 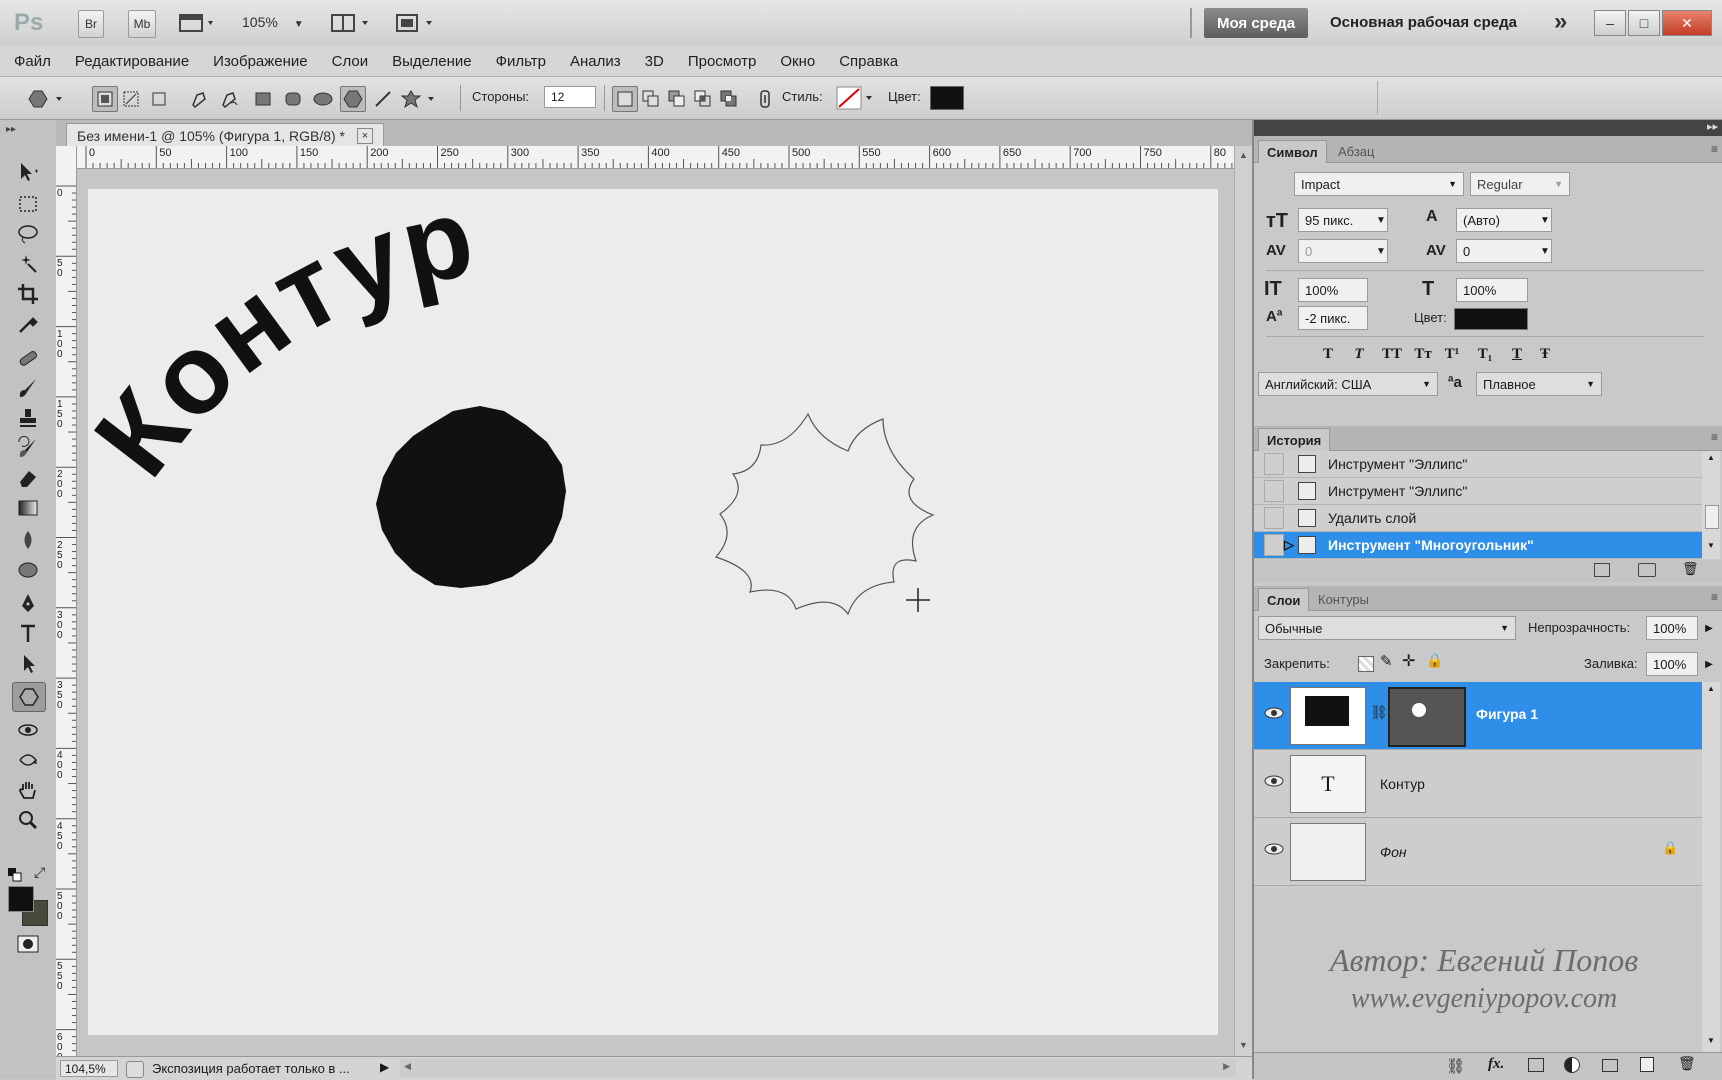 What do you see at coordinates (1328, 716) in the screenshot?
I see `layer-fill-thumbnail` at bounding box center [1328, 716].